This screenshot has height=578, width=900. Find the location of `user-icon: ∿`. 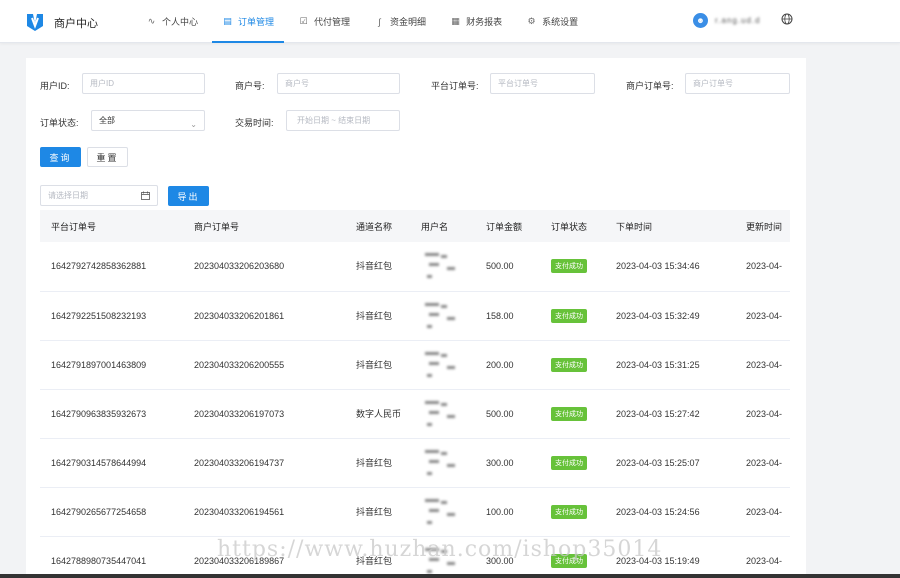

user-icon: ∿ is located at coordinates (151, 21).